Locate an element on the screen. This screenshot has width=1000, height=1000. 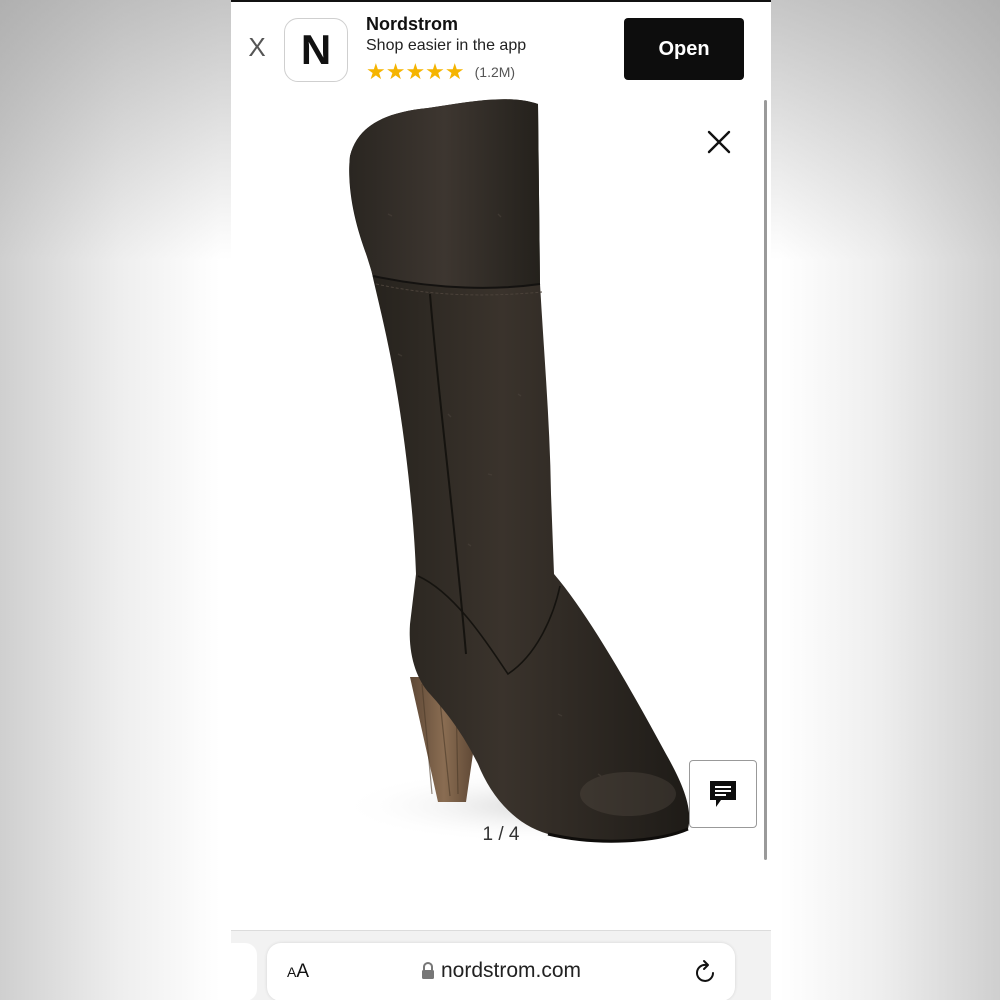
rating-count: (1.2M) is located at coordinates (495, 72).